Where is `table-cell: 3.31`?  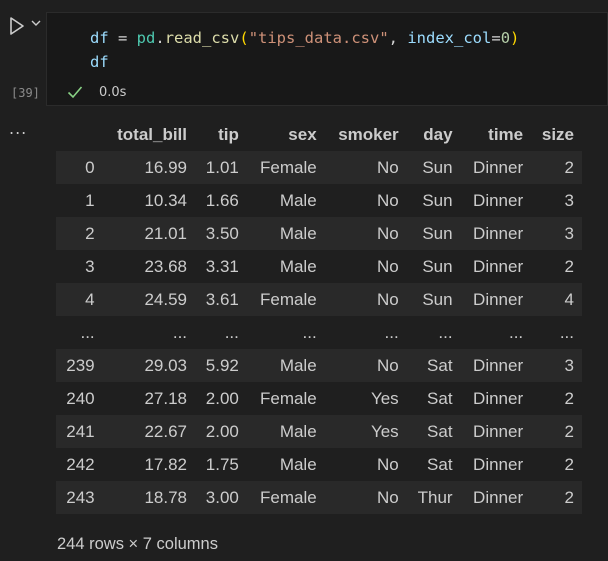
table-cell: 3.31 is located at coordinates (222, 266).